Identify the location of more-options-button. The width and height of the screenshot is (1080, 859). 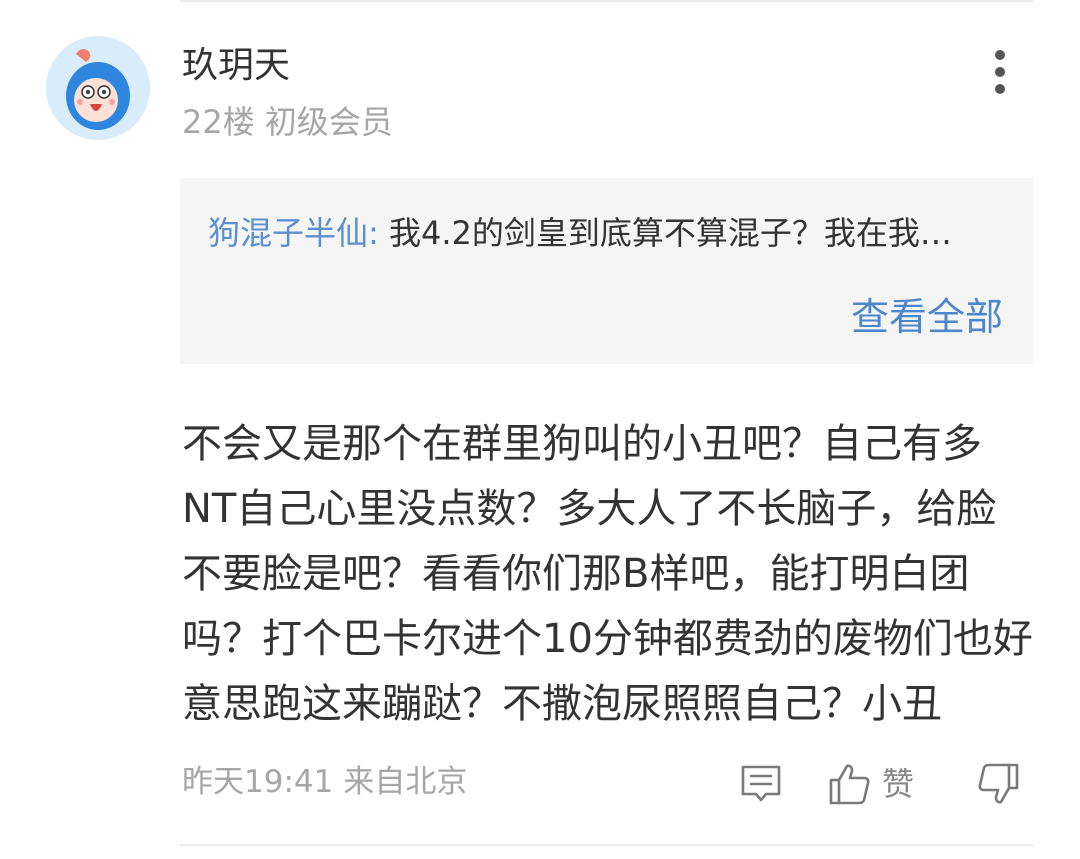
(1000, 72).